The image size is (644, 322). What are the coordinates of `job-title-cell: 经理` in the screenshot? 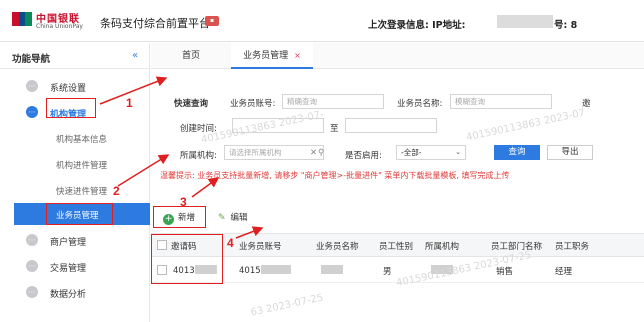 It's located at (564, 272).